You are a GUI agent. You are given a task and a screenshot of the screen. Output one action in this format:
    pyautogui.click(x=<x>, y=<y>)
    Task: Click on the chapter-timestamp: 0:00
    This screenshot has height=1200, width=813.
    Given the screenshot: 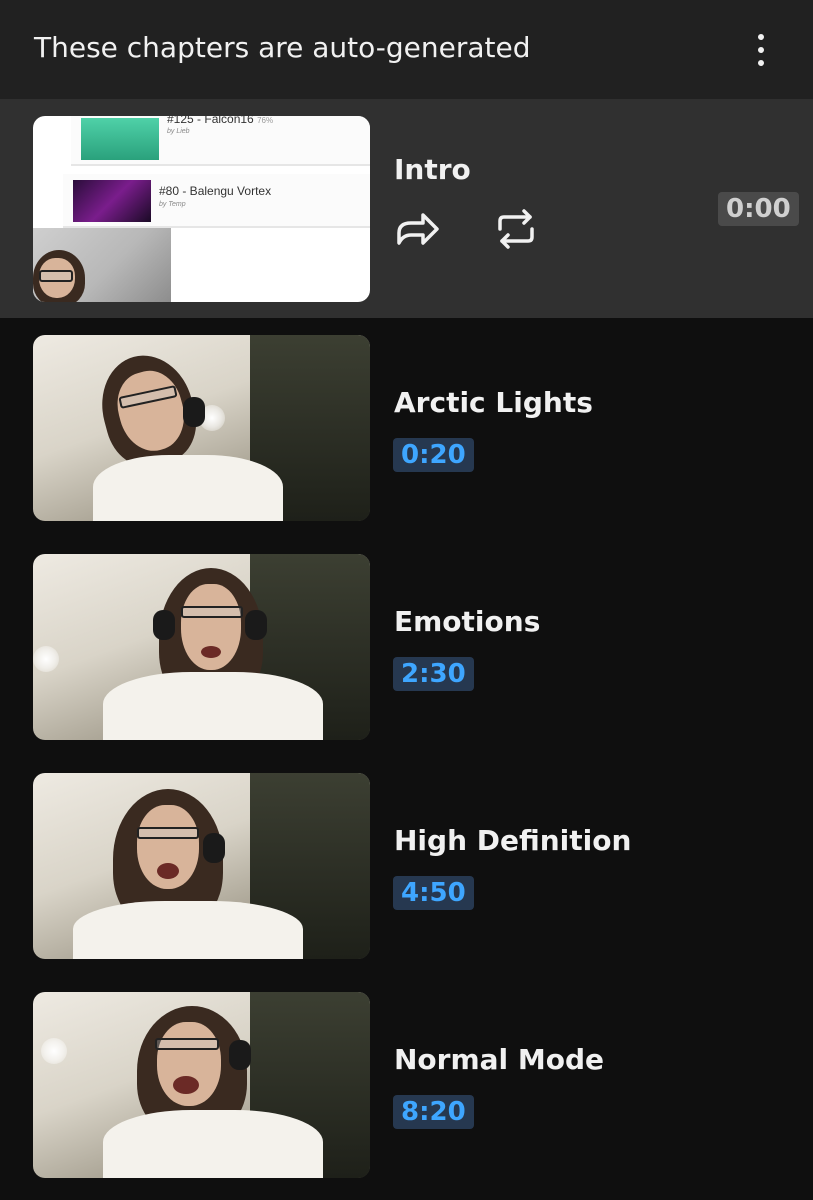 What is the action you would take?
    pyautogui.click(x=758, y=209)
    